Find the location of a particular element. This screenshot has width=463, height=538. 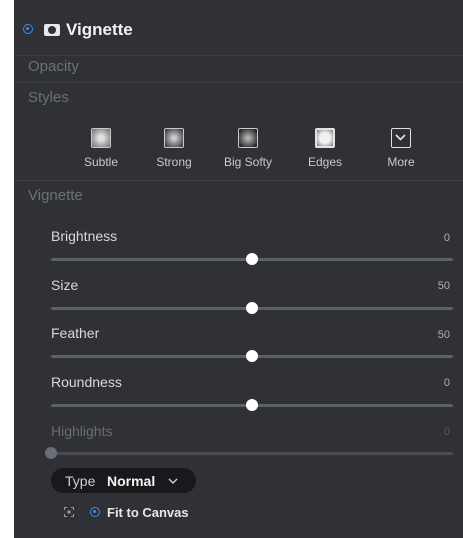

type-dropdown: Type Normal is located at coordinates (123, 480).